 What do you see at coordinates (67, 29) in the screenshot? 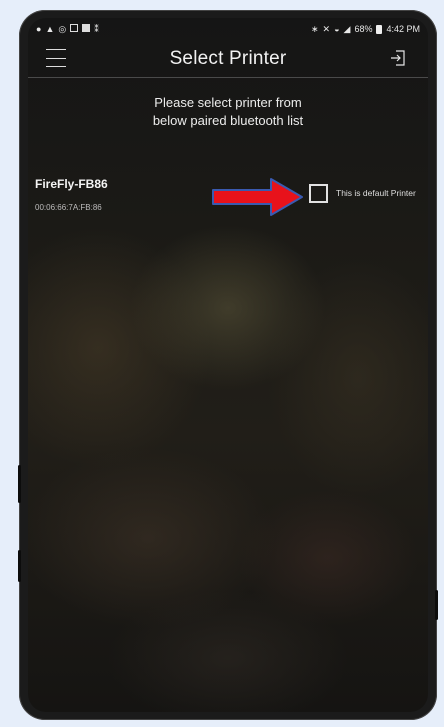
I see `status-bar-left: ● ▲ ◎ ⁑` at bounding box center [67, 29].